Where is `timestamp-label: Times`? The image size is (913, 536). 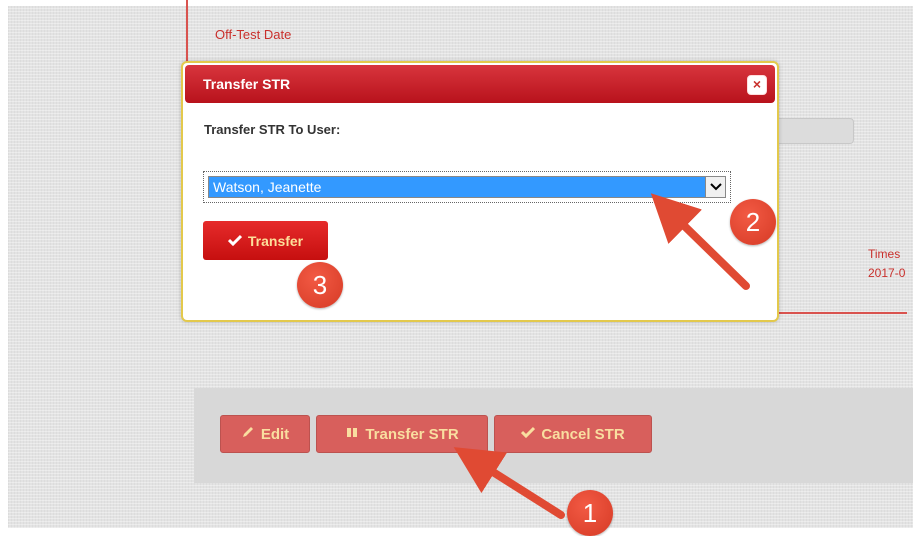 timestamp-label: Times is located at coordinates (884, 254).